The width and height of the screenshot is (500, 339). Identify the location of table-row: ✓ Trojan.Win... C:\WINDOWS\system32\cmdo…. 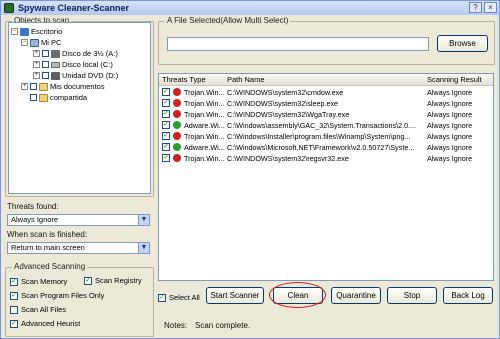
(326, 92).